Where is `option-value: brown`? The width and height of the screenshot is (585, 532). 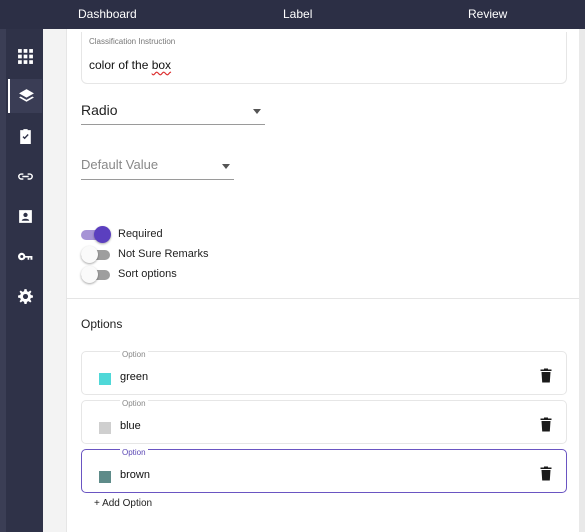 option-value: brown is located at coordinates (135, 475).